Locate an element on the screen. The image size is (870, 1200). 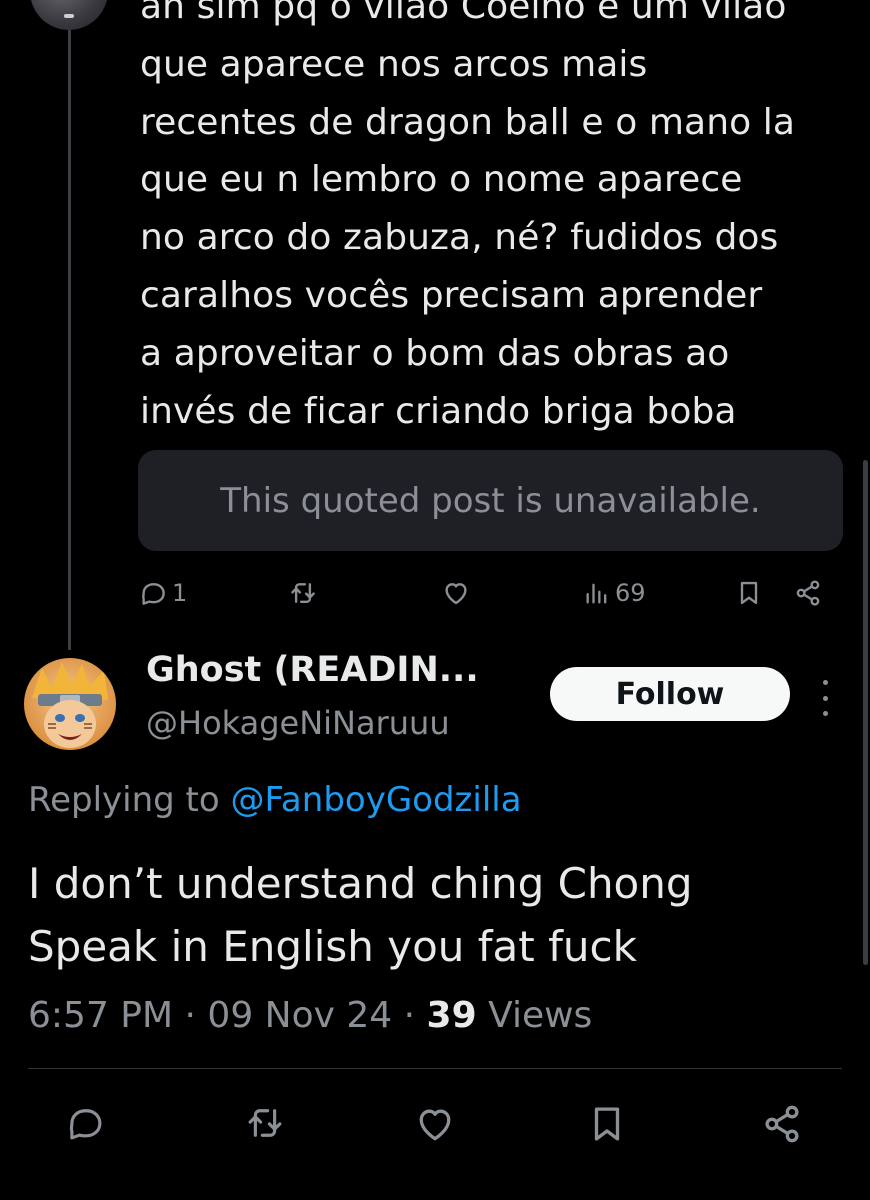
quoted-post-unavailable-text: This quoted post is unavailable. is located at coordinates (490, 500).